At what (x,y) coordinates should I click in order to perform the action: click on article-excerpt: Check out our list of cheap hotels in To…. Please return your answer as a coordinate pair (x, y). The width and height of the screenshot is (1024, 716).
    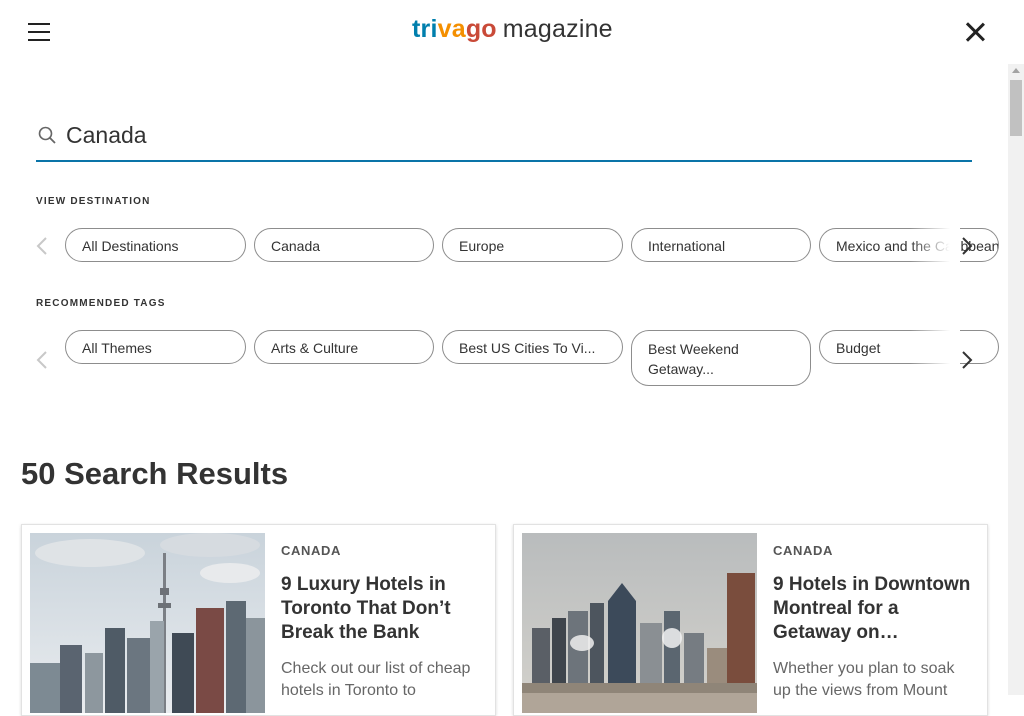
    Looking at the image, I should click on (376, 679).